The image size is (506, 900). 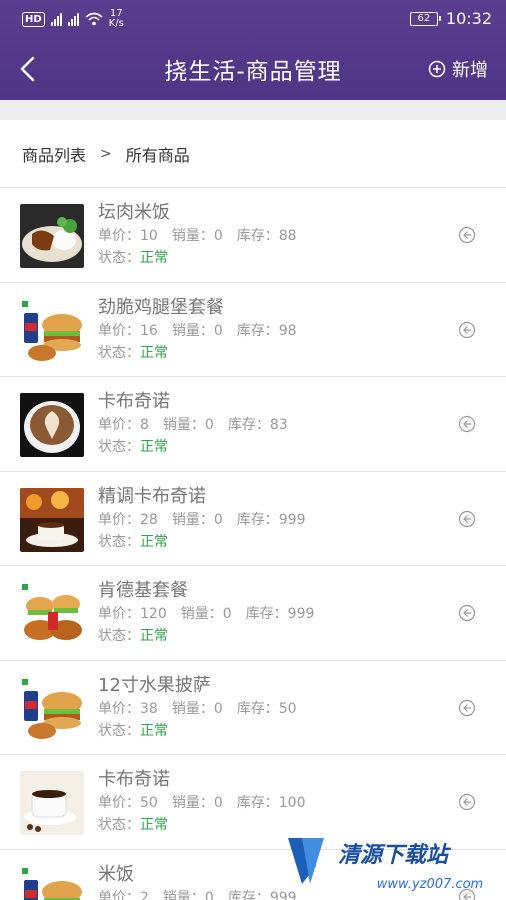 I want to click on product-row: 肯德基套餐 单价：120 销量：0 库存：999 状态：正常, so click(x=253, y=613).